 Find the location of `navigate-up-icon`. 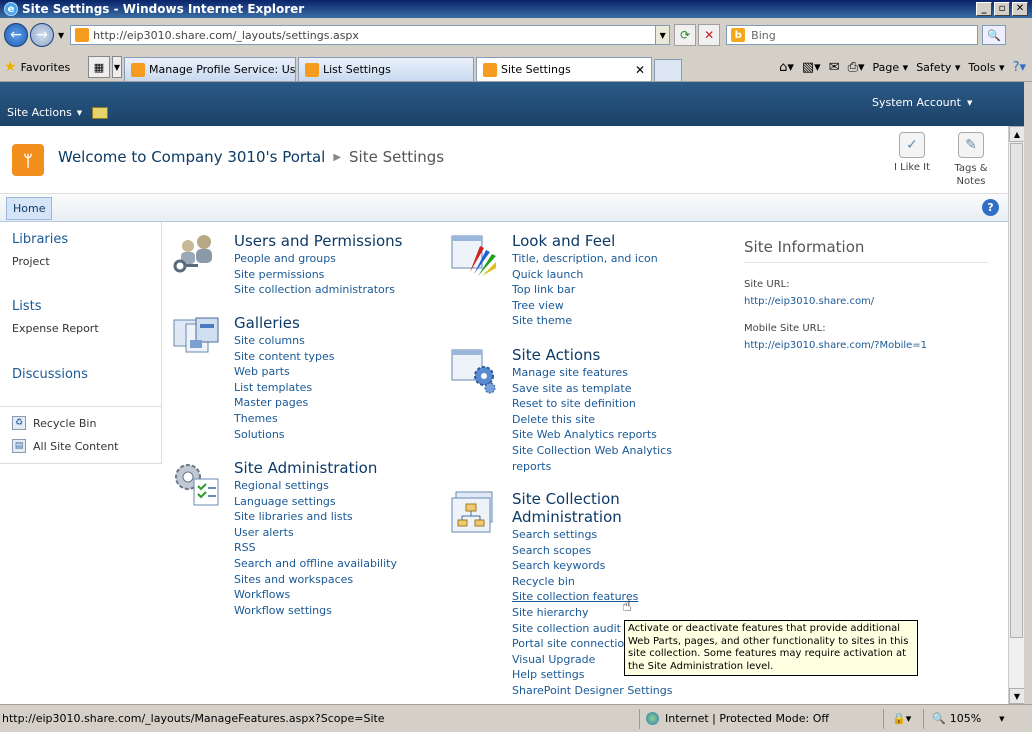

navigate-up-icon is located at coordinates (100, 113).